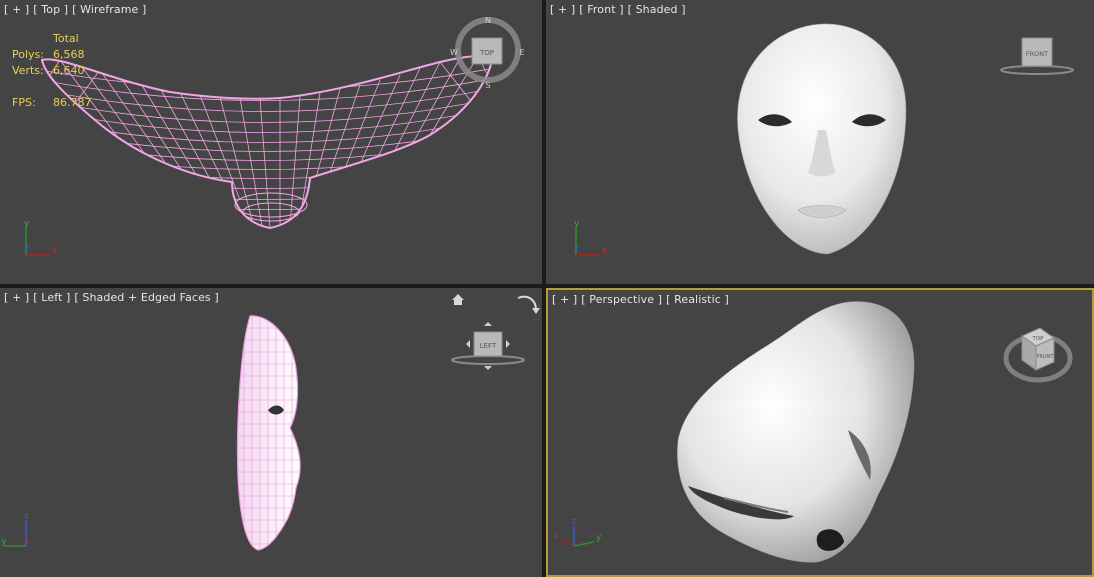 Image resolution: width=1094 pixels, height=577 pixels. I want to click on viewport-left-plus-menu: [ + ], so click(16, 297).